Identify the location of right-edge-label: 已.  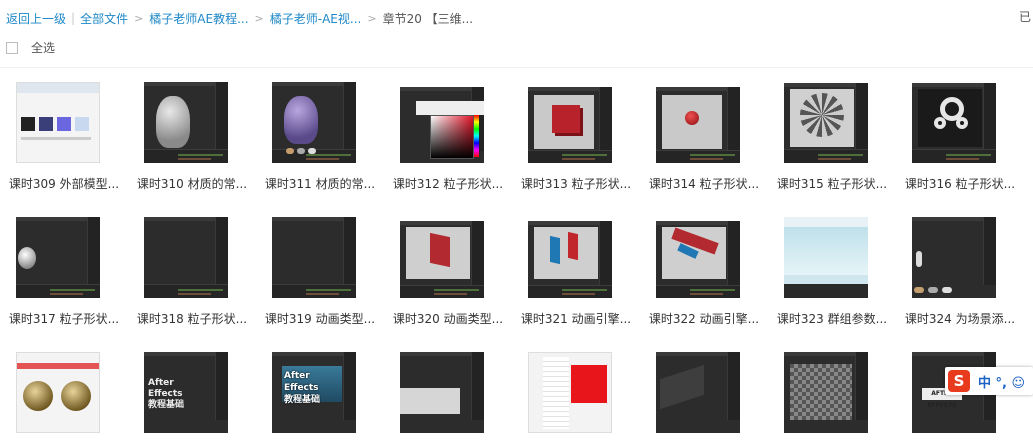
(1024, 17).